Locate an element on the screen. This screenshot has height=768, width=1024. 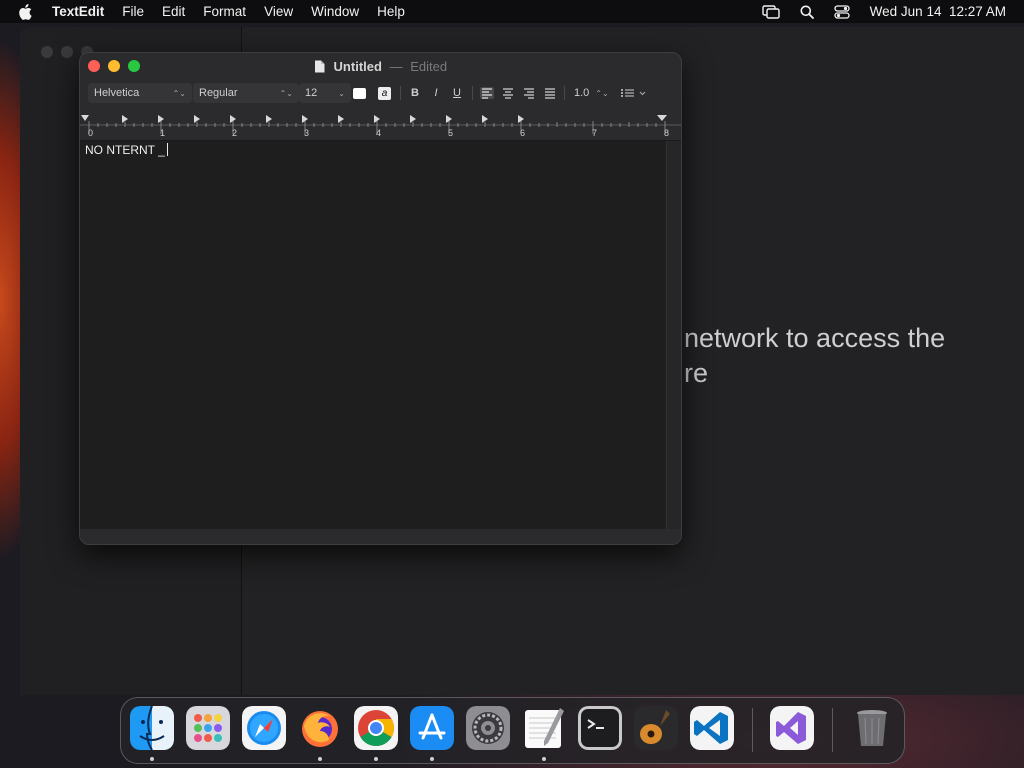
inactive-minimize-button is located at coordinates (67, 52).